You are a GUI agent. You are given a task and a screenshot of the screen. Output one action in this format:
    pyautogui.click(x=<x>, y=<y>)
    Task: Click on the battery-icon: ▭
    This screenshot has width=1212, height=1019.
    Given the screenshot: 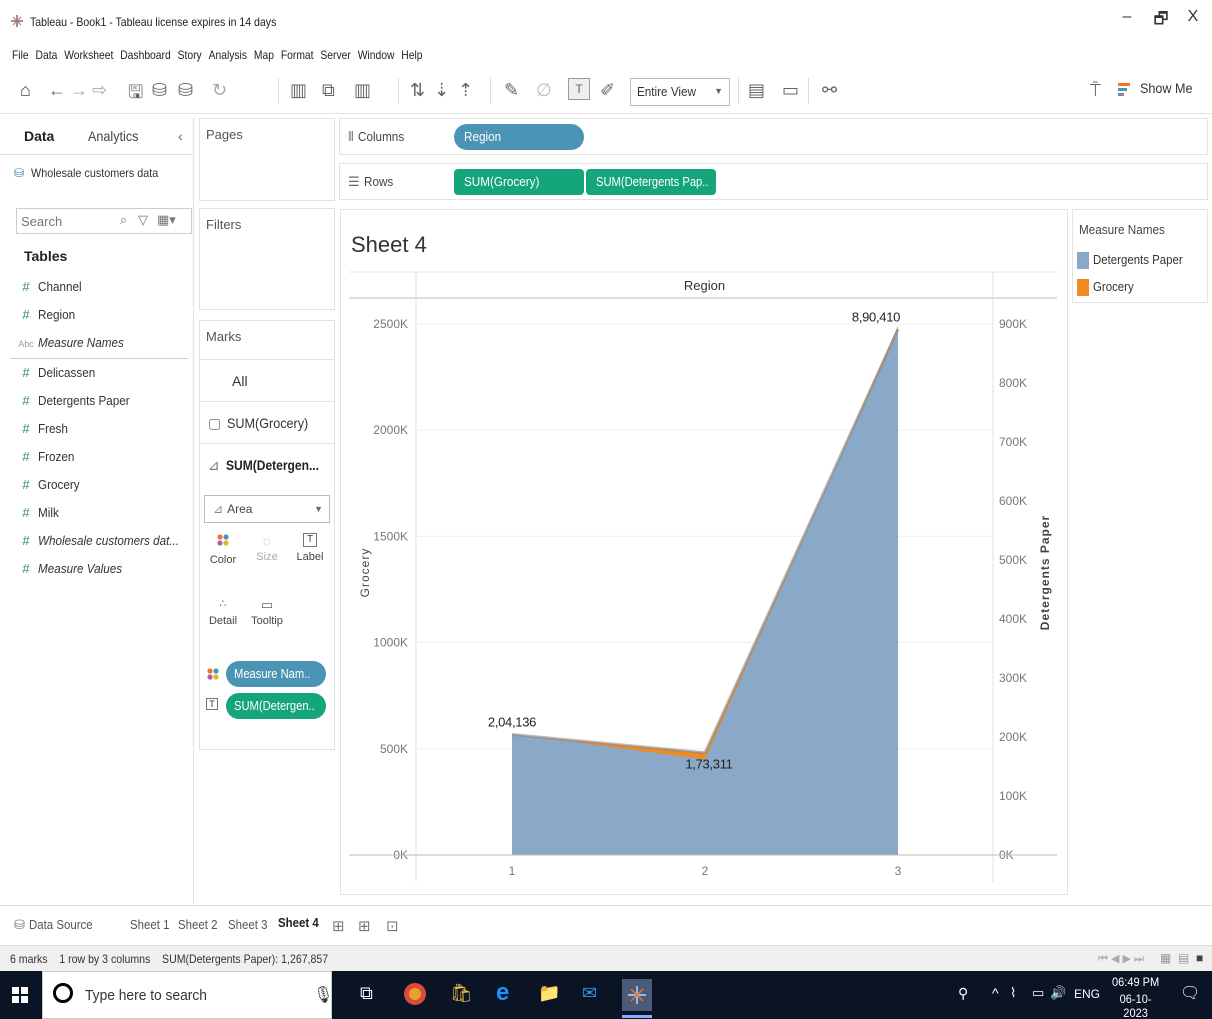 What is the action you would take?
    pyautogui.click(x=1038, y=993)
    